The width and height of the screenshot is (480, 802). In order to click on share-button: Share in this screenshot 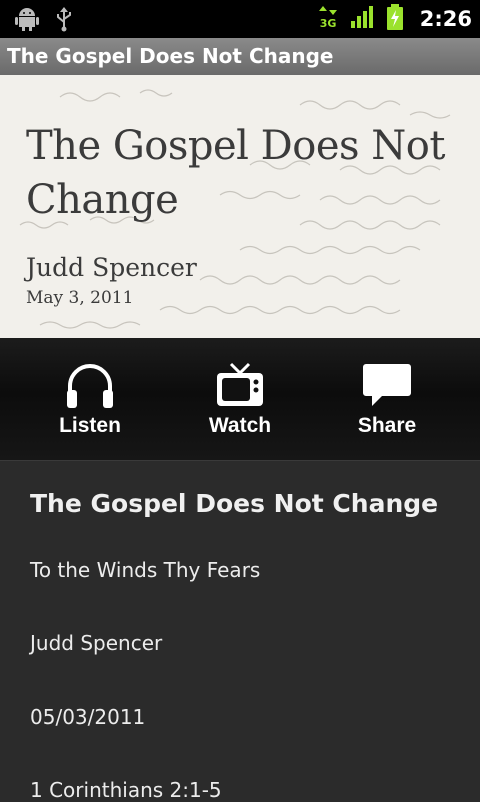, I will do `click(387, 399)`.